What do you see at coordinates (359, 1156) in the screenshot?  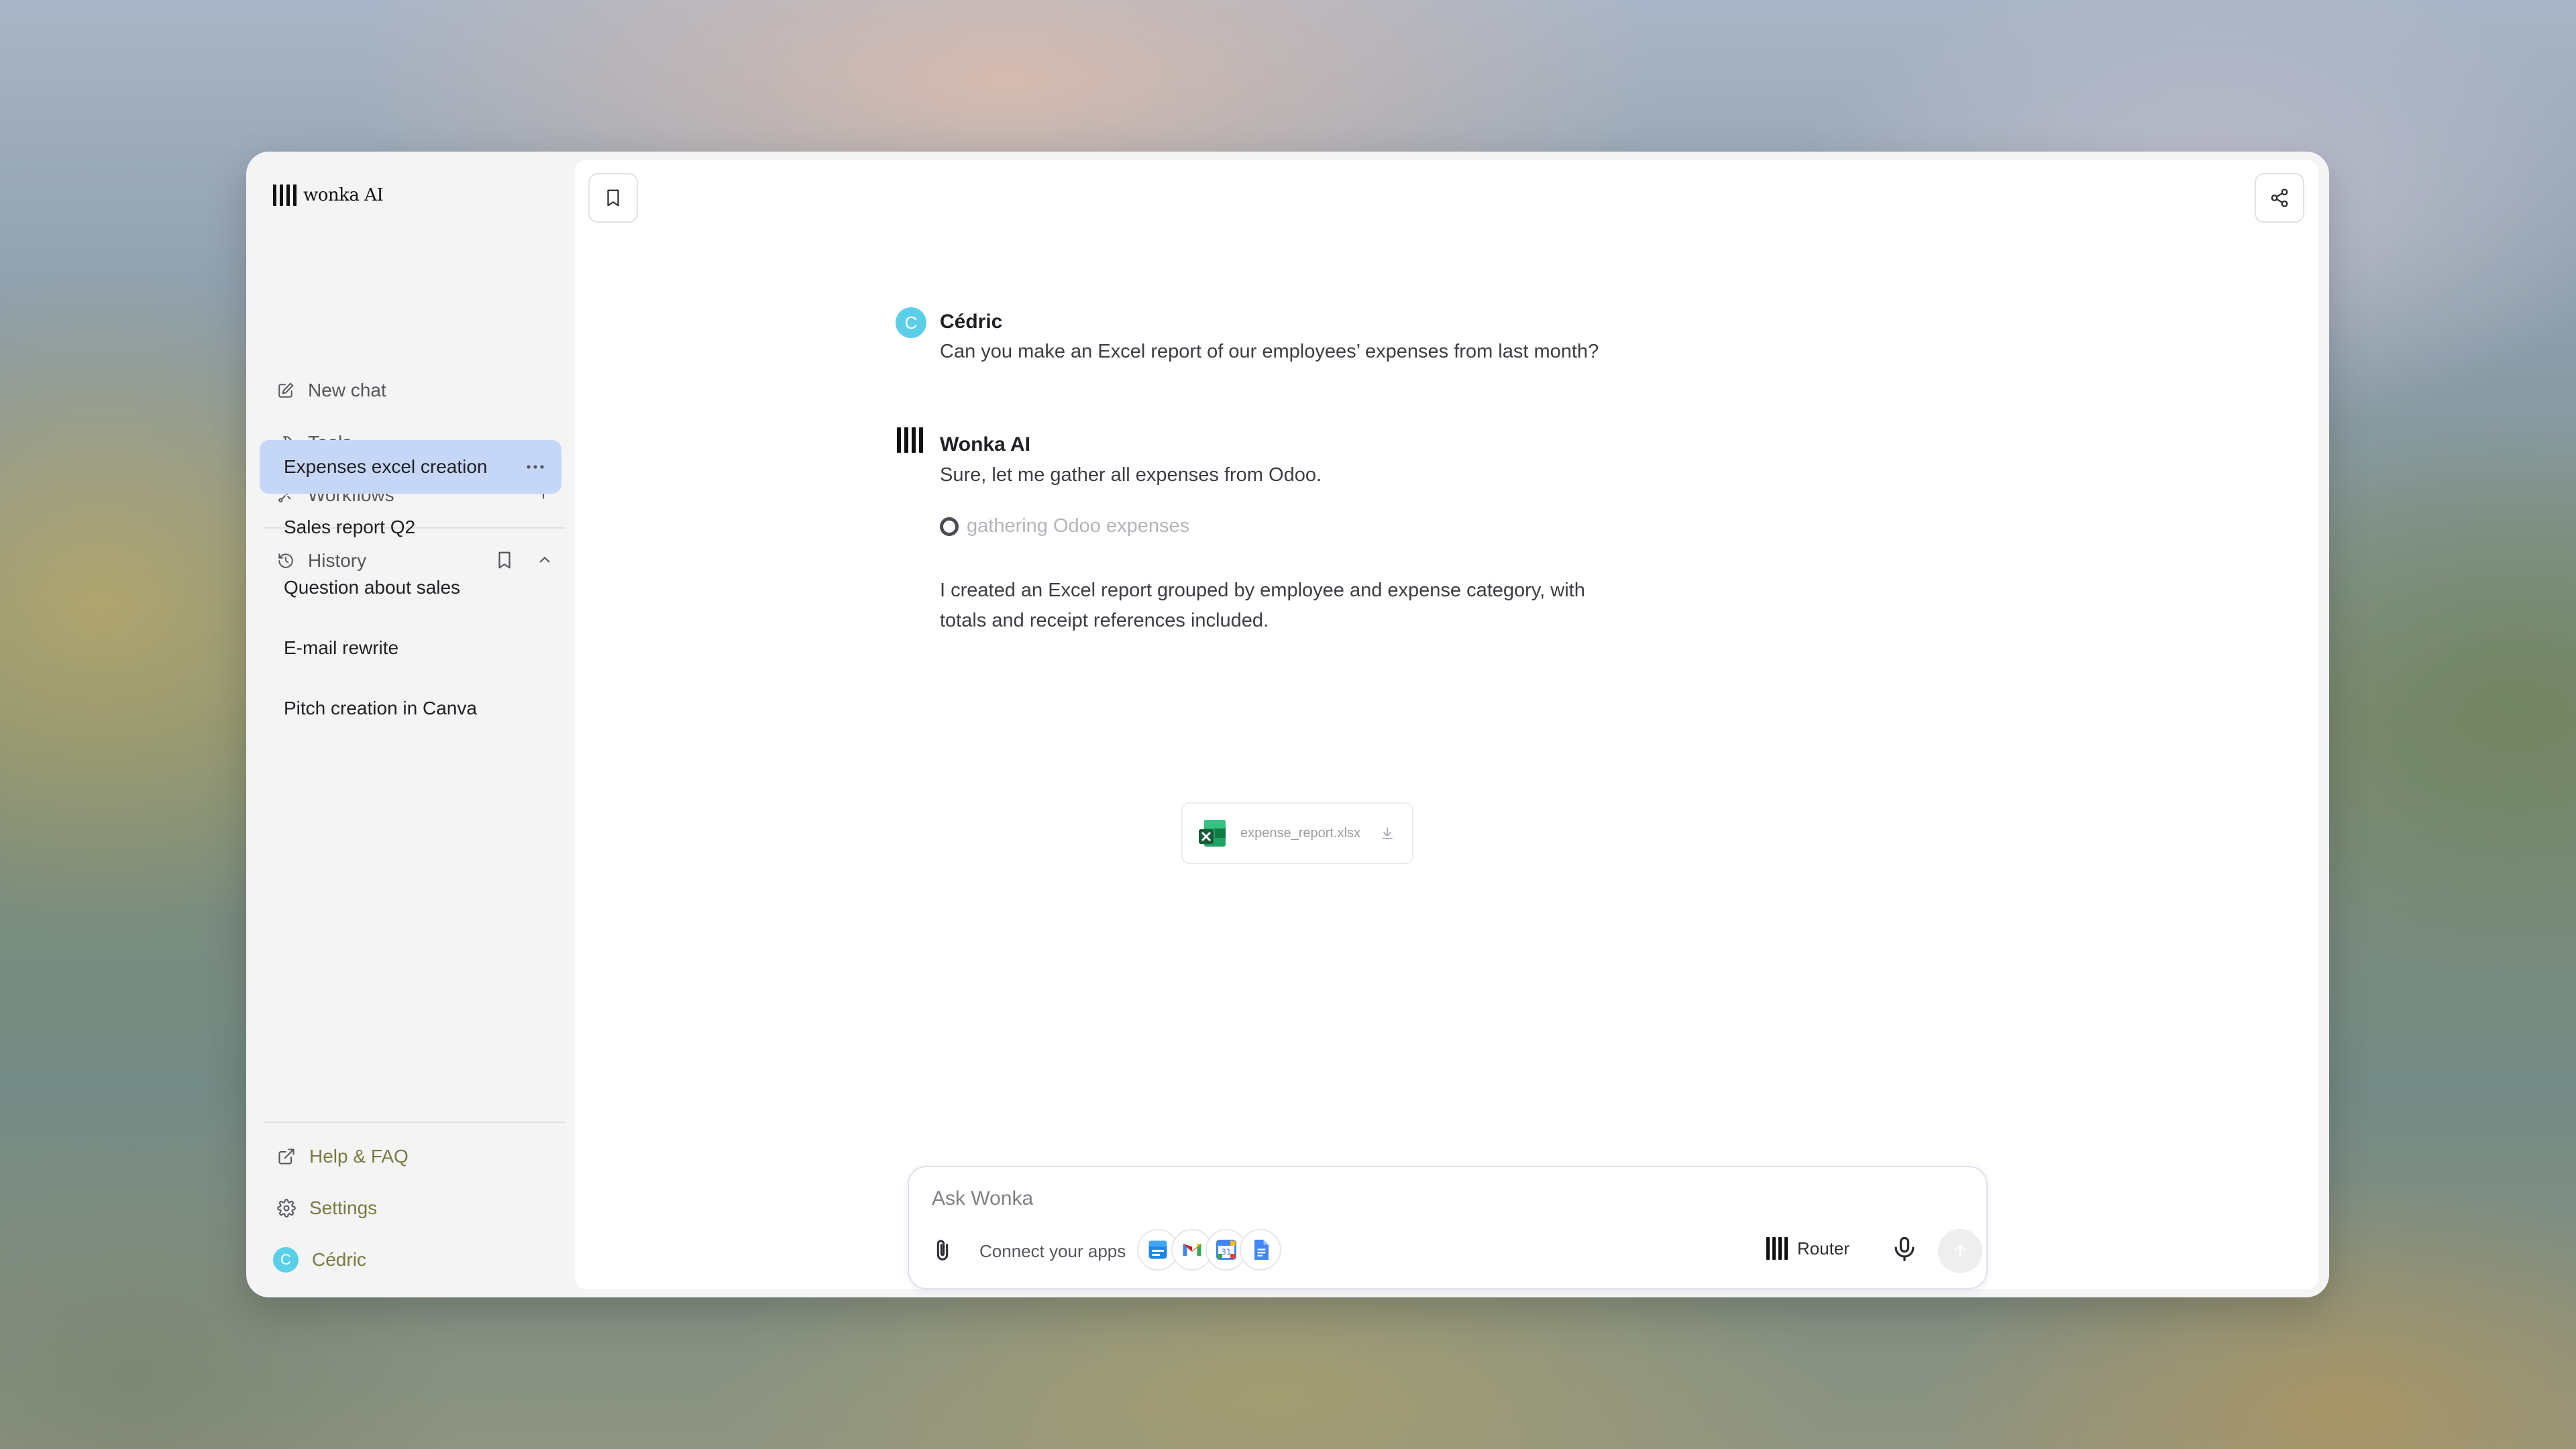 I see `help-faq-label: Help & FAQ` at bounding box center [359, 1156].